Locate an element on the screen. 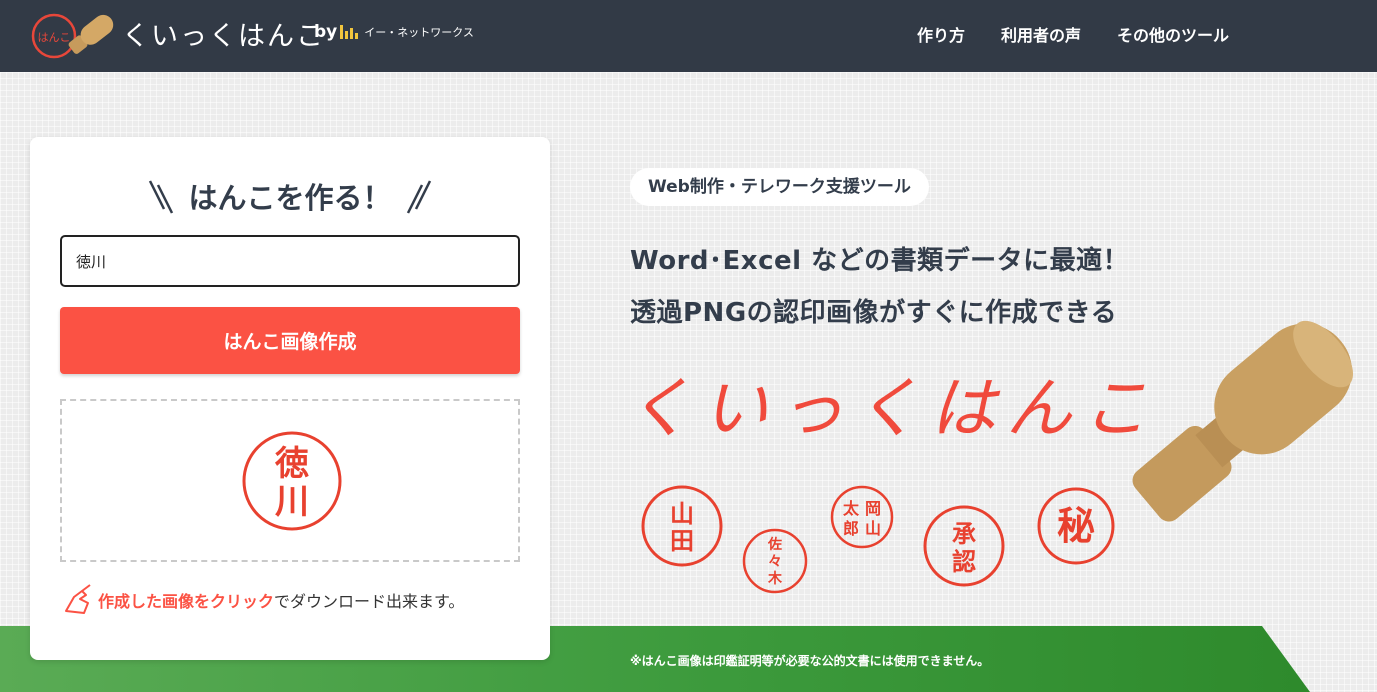 The image size is (1377, 692). seal-char: 徳 is located at coordinates (291, 464).